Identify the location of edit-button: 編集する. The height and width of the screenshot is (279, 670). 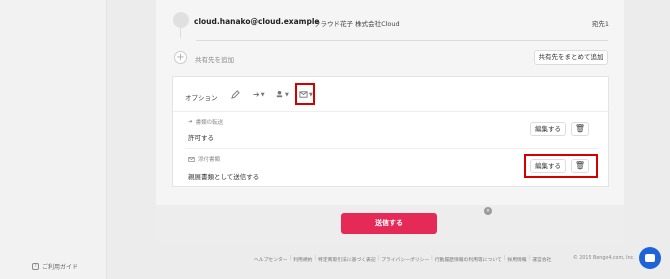
(548, 129).